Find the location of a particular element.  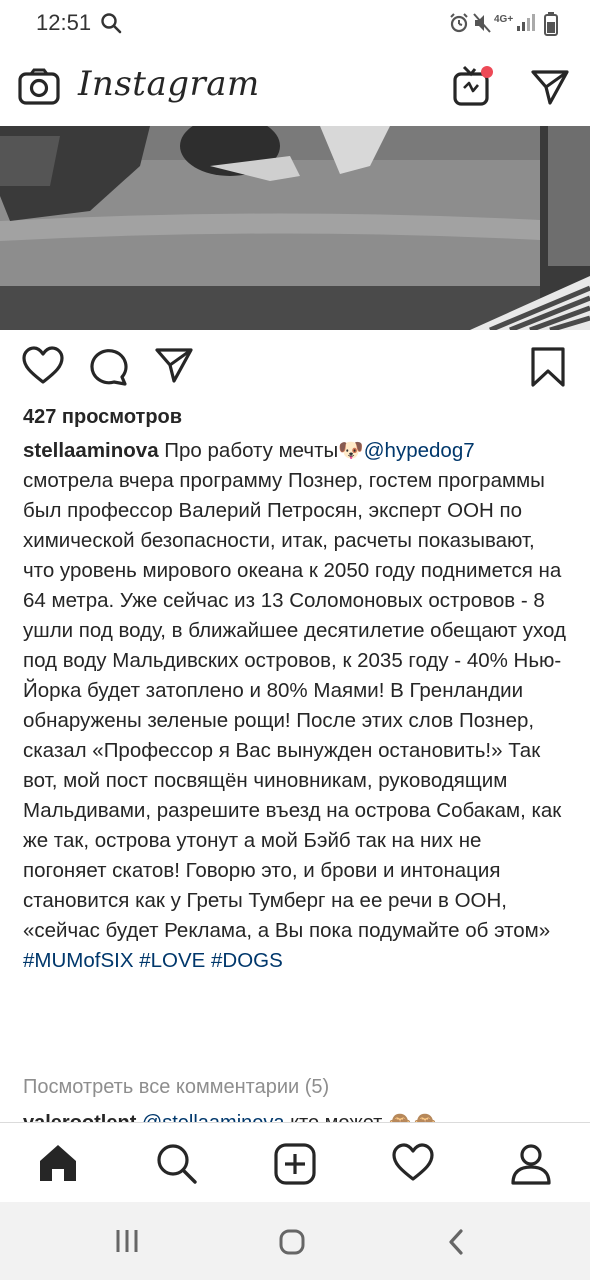

comment-emoji: 🙈🙈 is located at coordinates (413, 1117).